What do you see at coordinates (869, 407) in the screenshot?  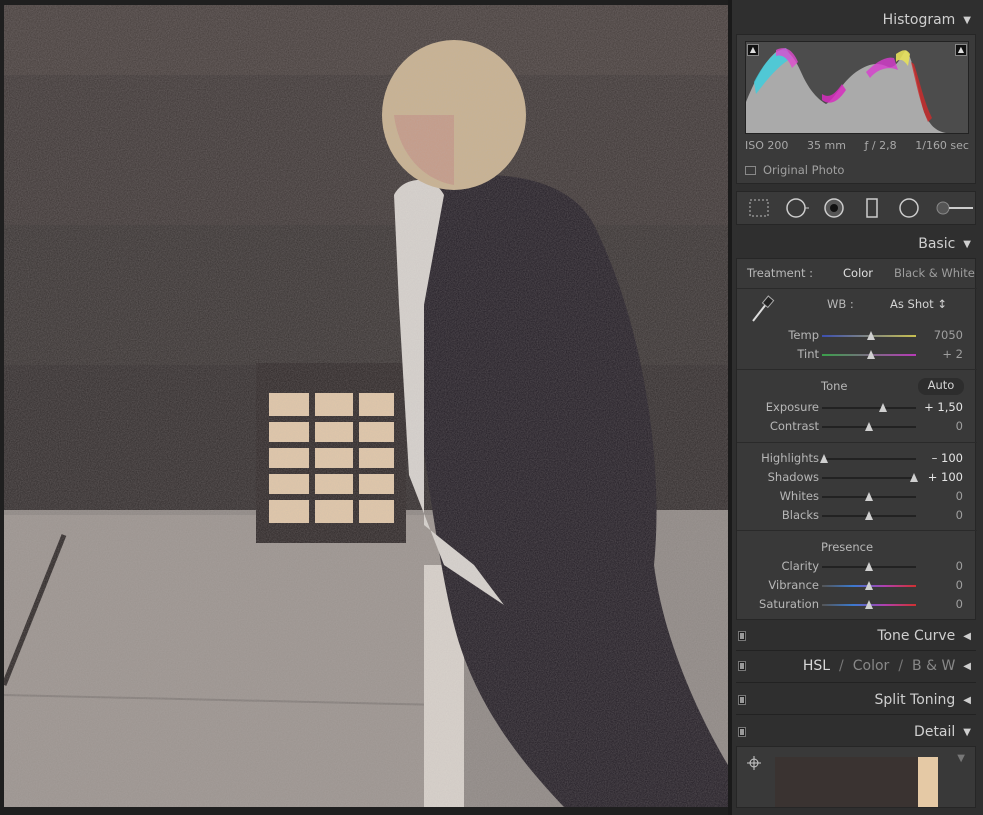 I see `exposure-track` at bounding box center [869, 407].